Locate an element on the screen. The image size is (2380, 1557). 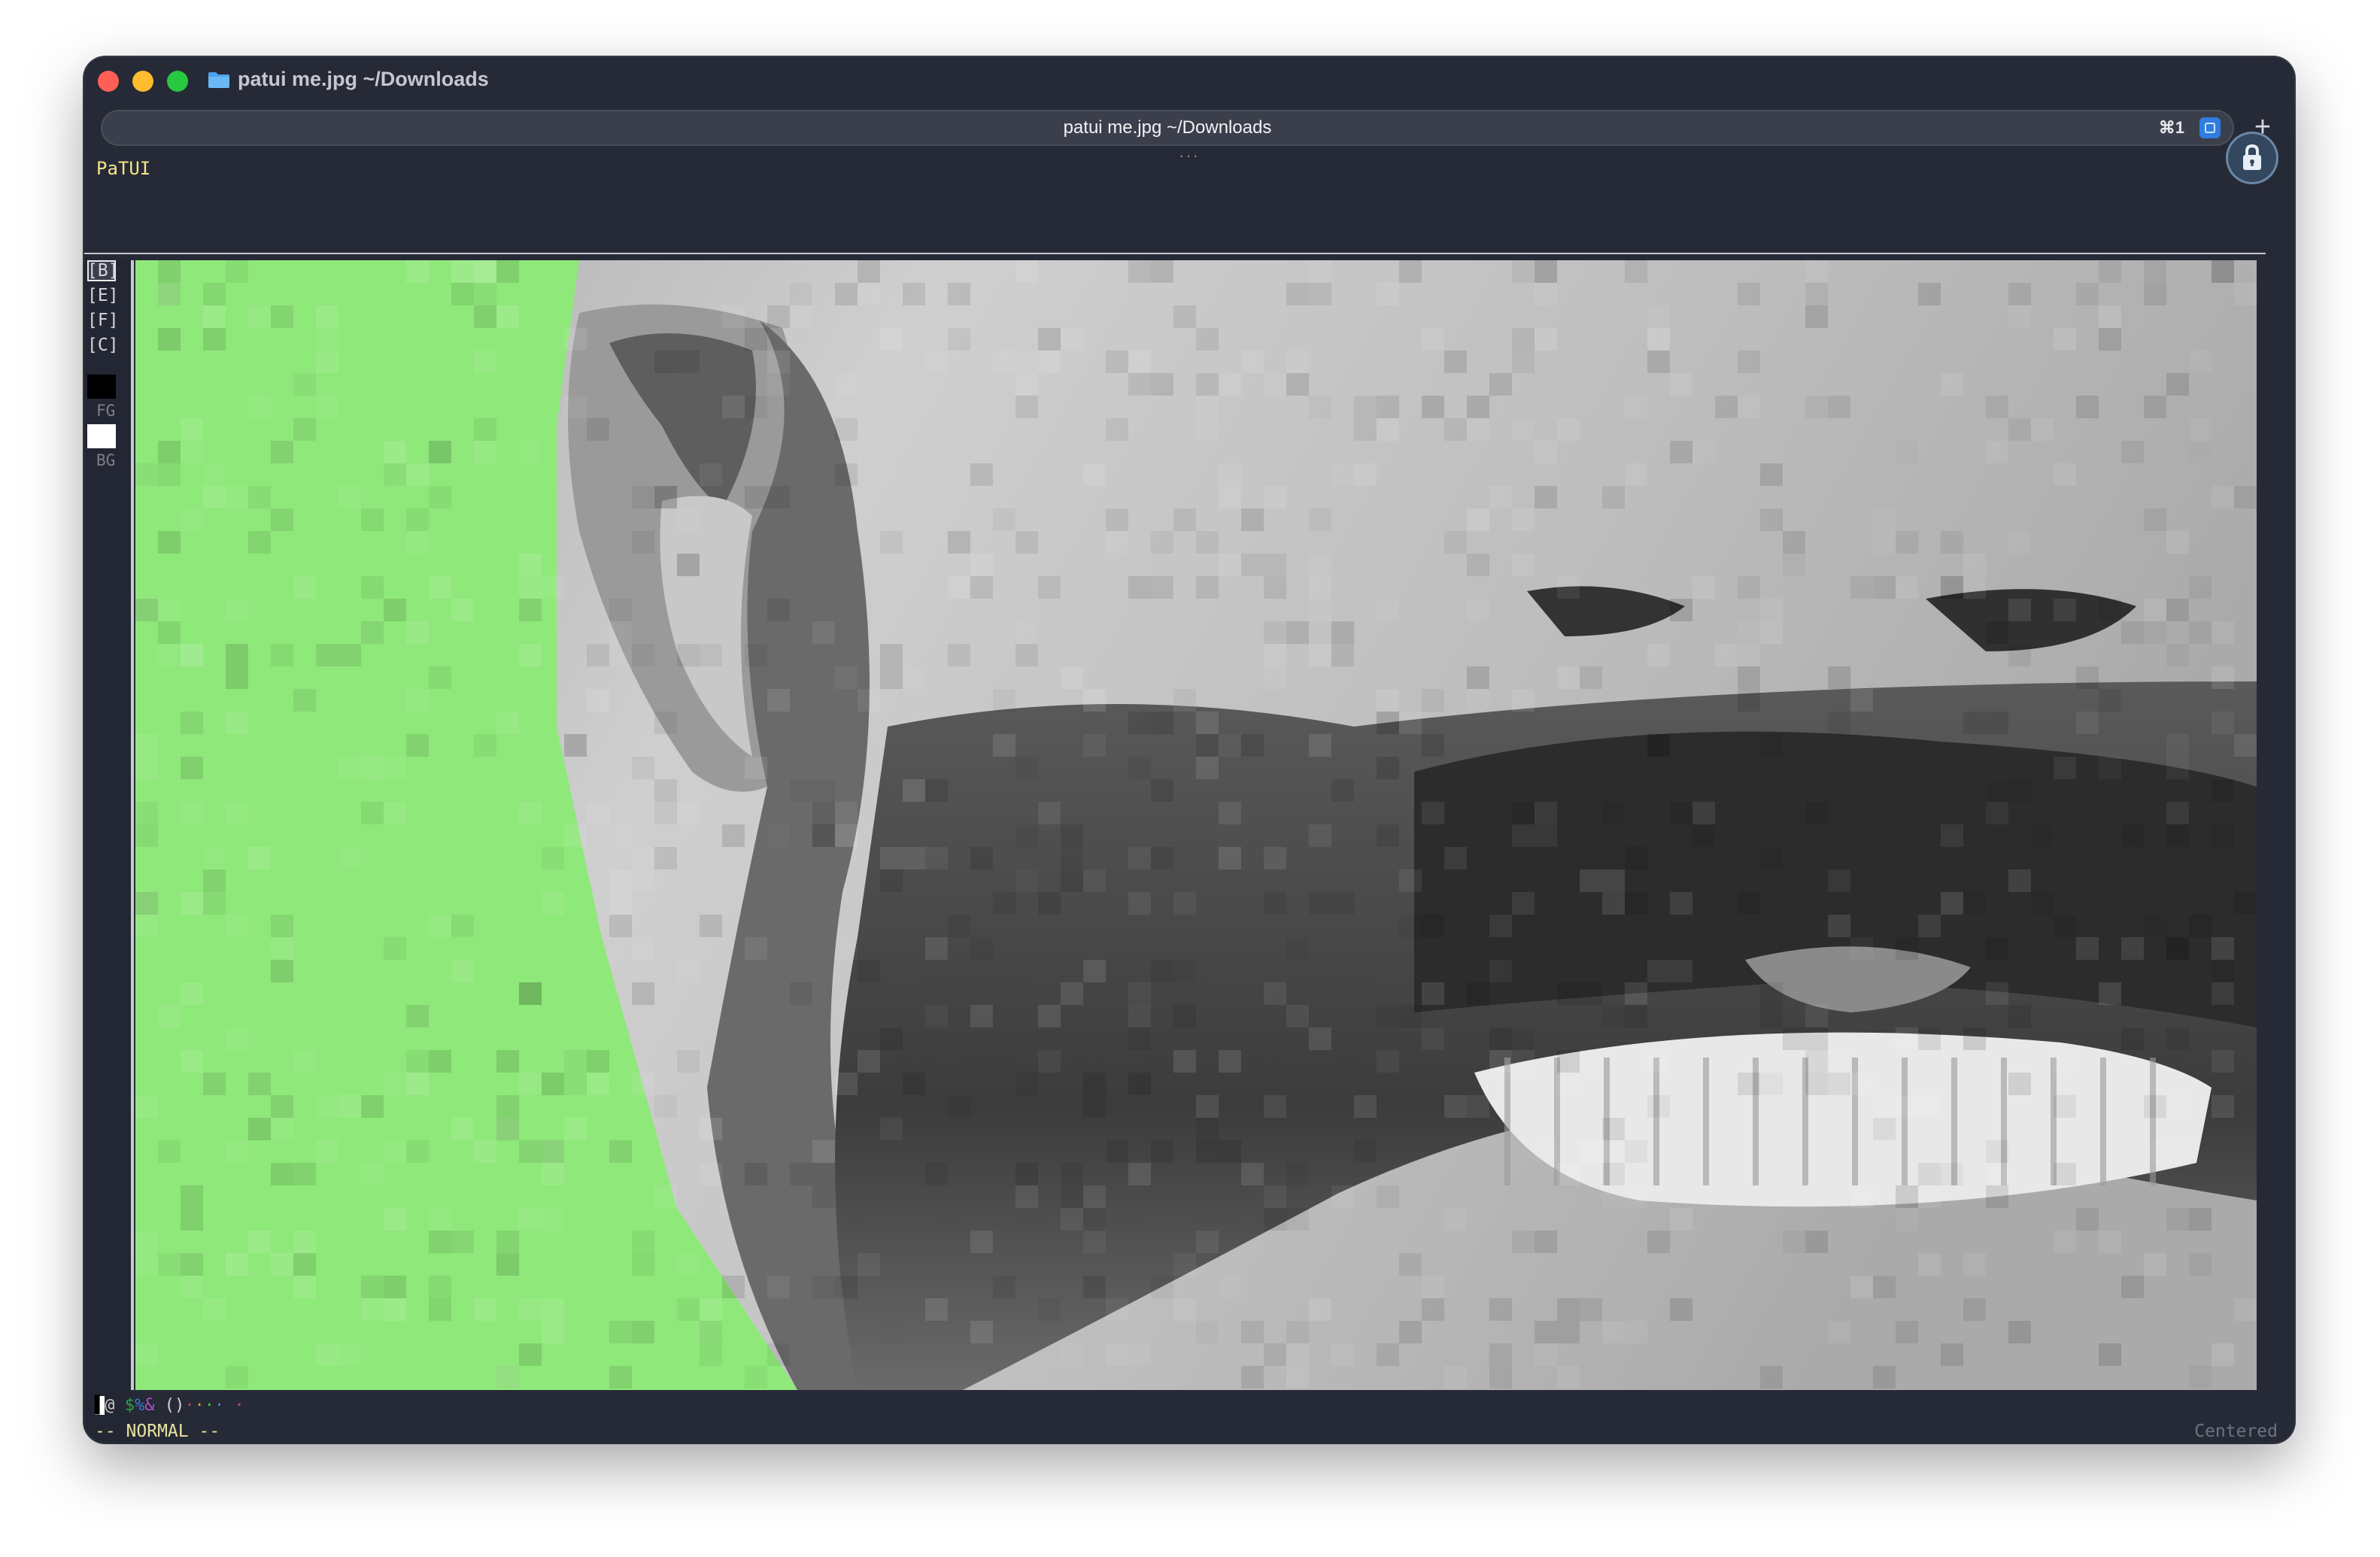
charset-palette: ▌@ $%& ()···· · is located at coordinates (169, 1407).